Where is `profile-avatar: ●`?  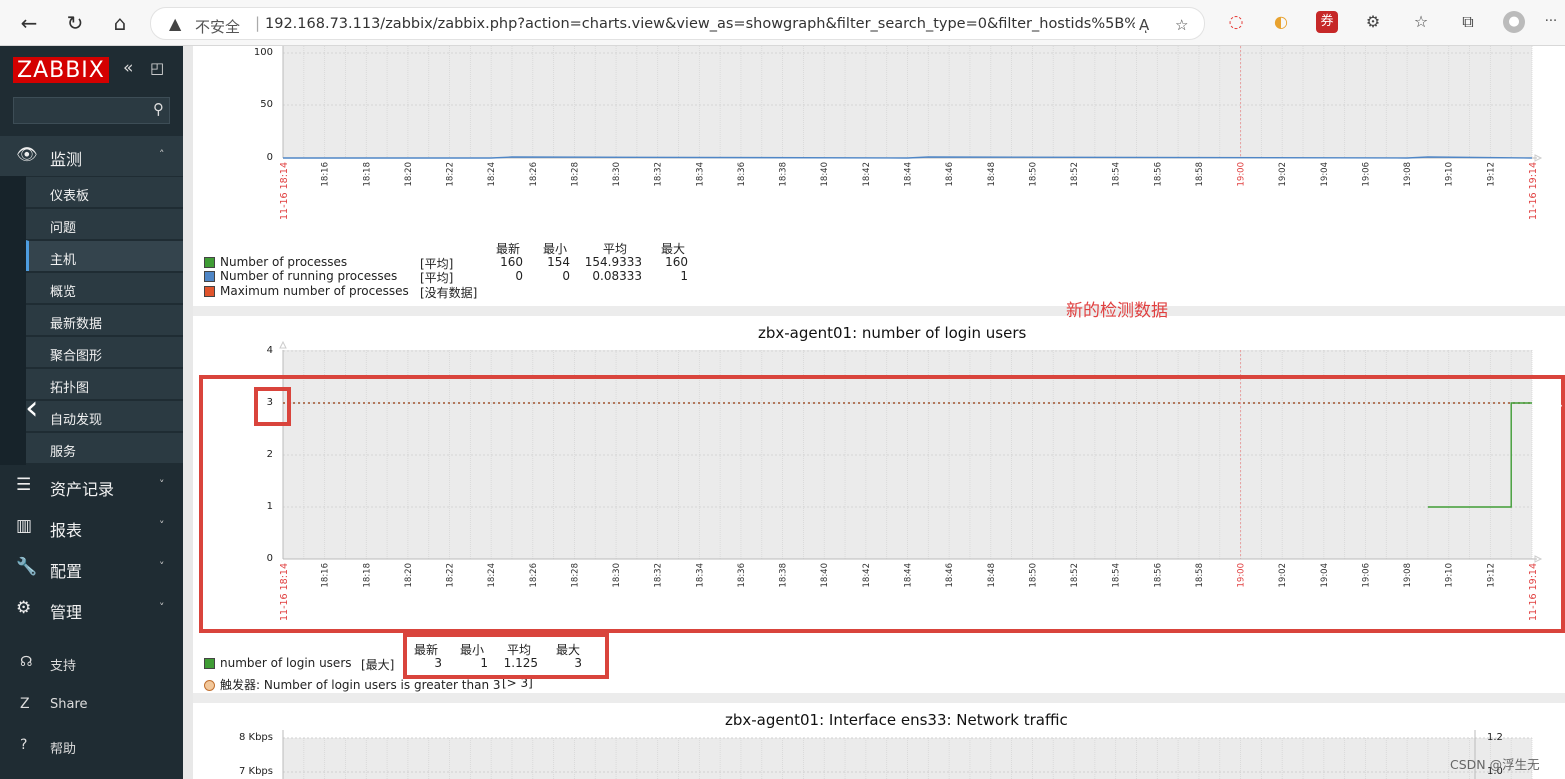 profile-avatar: ● is located at coordinates (1514, 22).